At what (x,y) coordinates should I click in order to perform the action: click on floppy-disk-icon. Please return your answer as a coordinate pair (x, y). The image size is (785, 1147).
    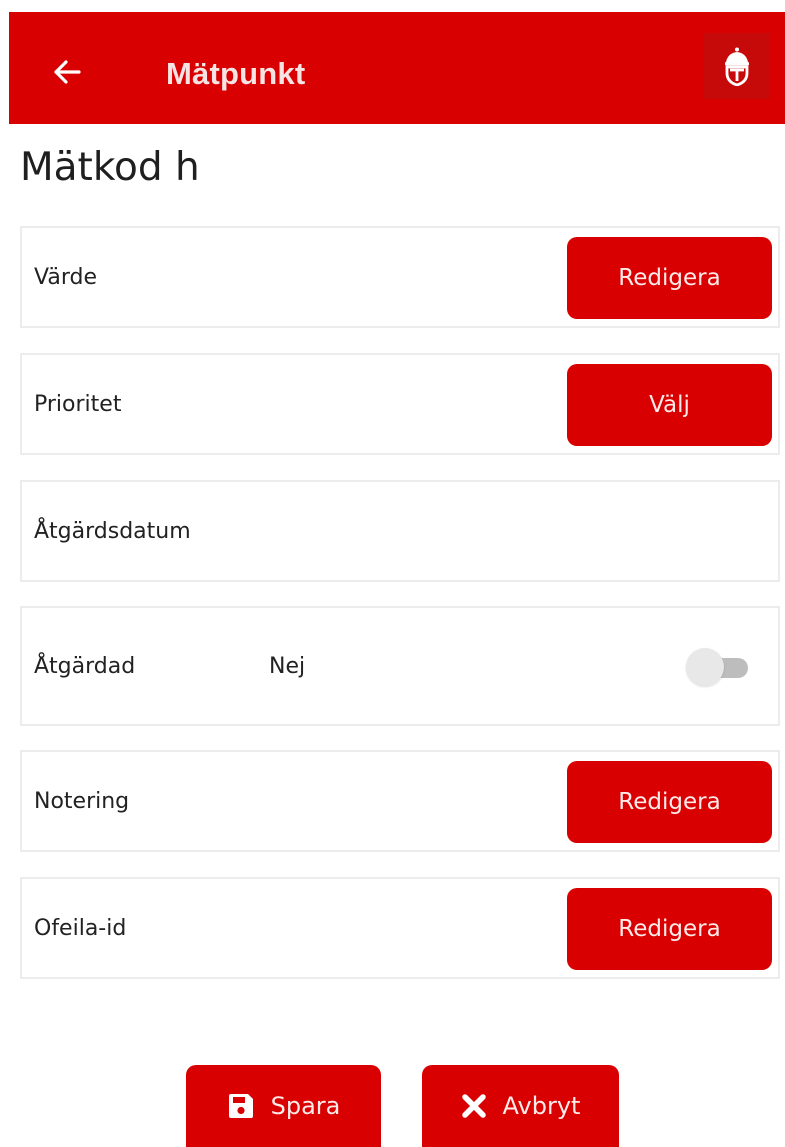
    Looking at the image, I should click on (241, 1106).